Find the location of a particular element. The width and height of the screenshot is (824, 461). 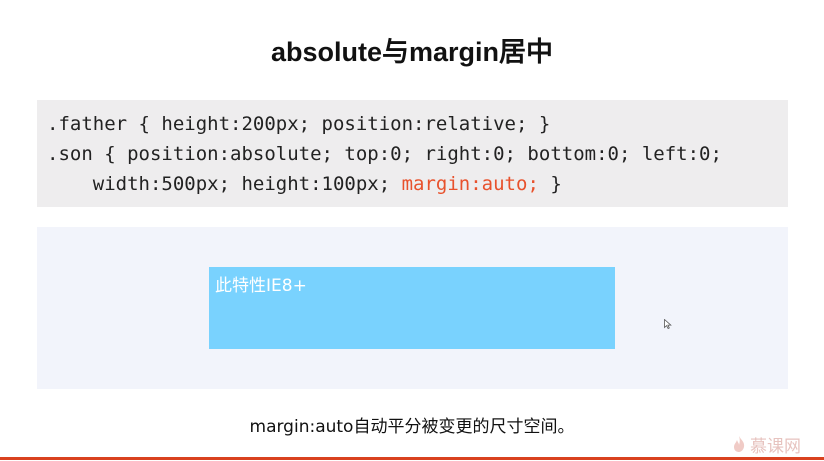

watermark-logo: 慕课网 is located at coordinates (777, 445).